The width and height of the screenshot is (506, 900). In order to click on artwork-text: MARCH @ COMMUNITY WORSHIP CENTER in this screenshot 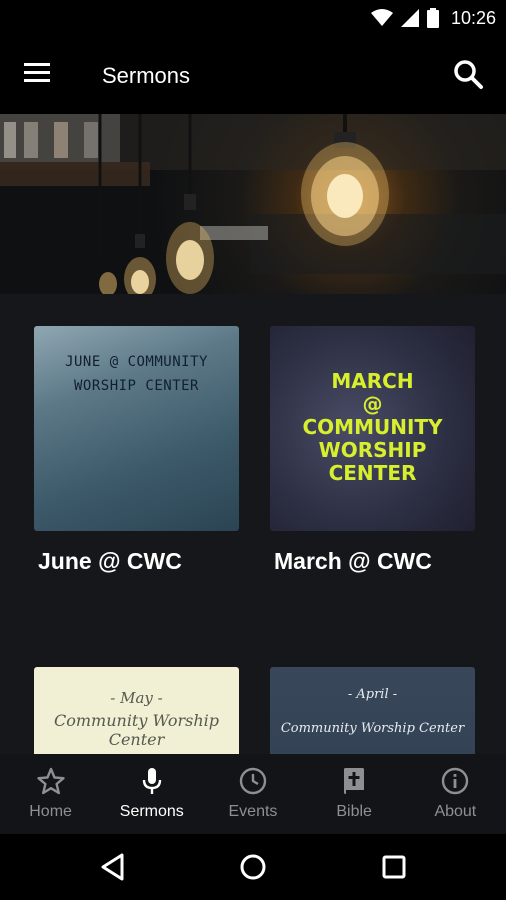, I will do `click(372, 427)`.